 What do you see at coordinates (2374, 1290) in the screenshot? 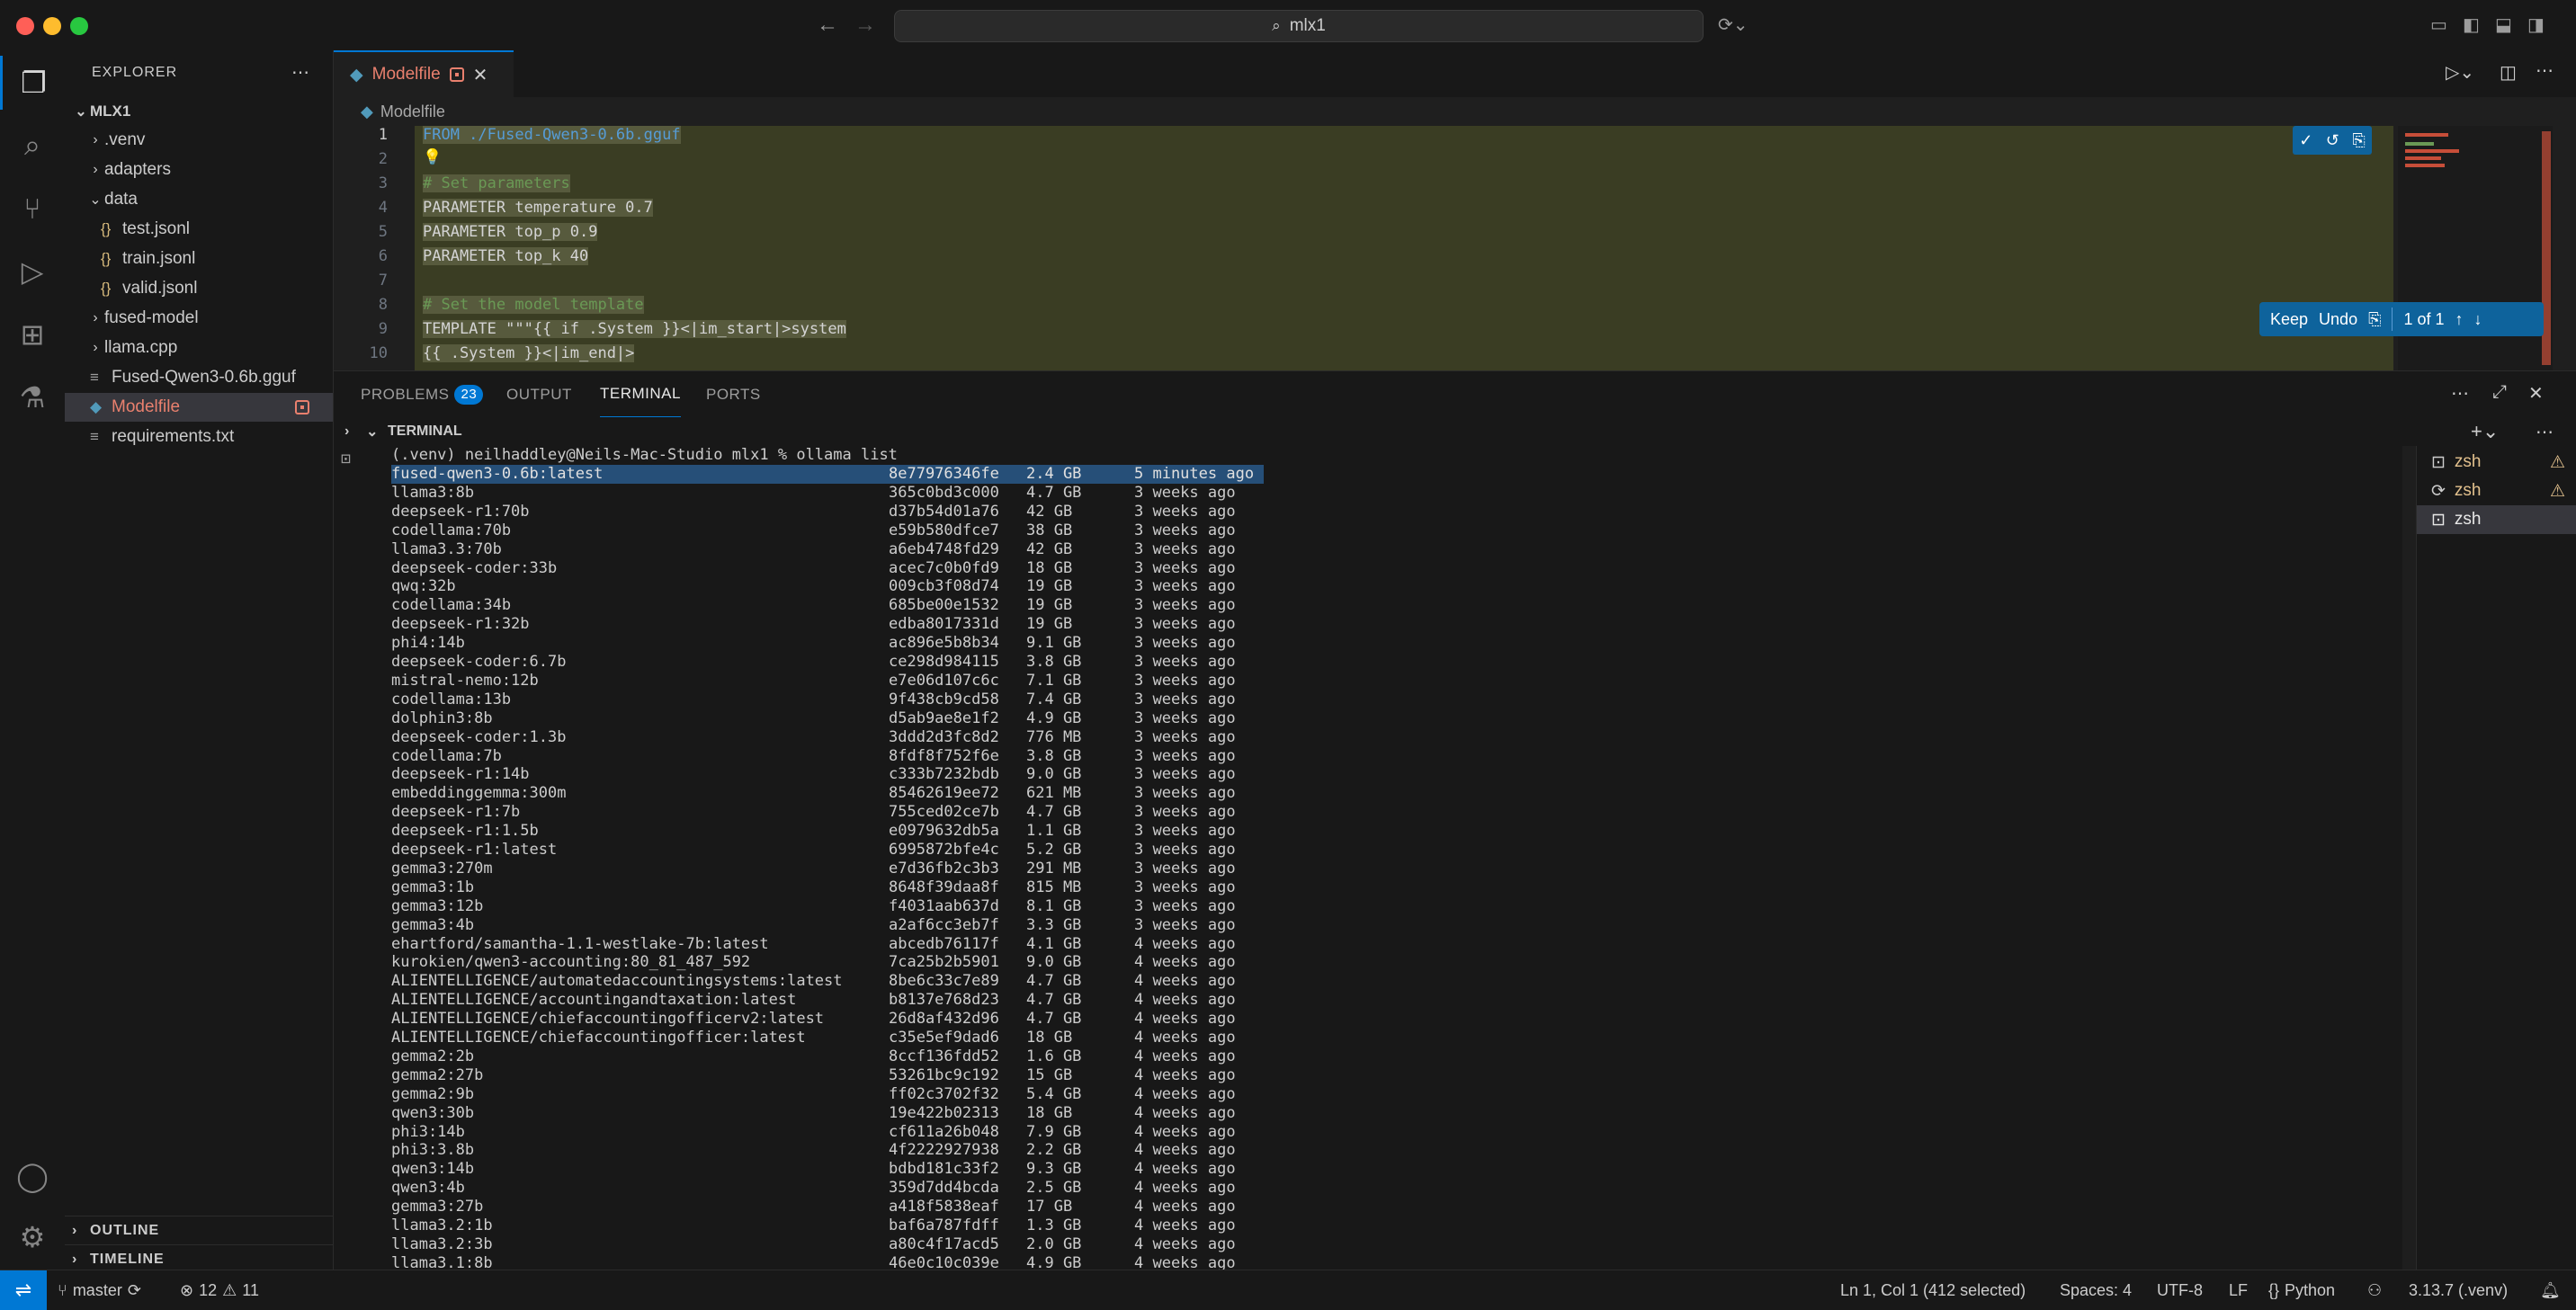
I see `copilot-status-icon: ⚇` at bounding box center [2374, 1290].